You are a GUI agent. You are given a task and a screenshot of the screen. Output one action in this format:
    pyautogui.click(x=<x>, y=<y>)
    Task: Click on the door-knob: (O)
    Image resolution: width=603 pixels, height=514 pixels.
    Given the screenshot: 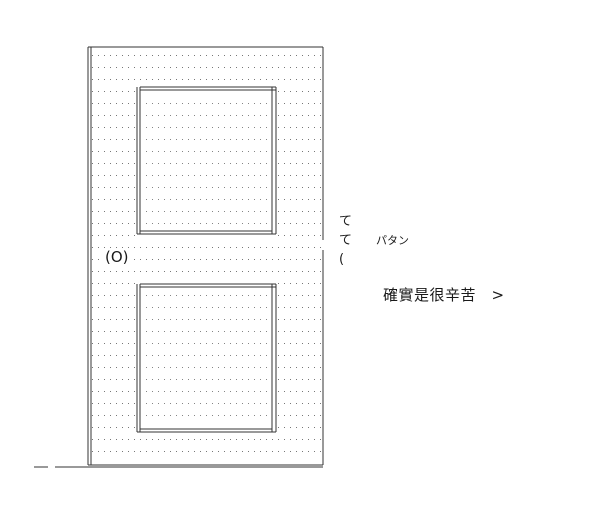 What is the action you would take?
    pyautogui.click(x=117, y=257)
    